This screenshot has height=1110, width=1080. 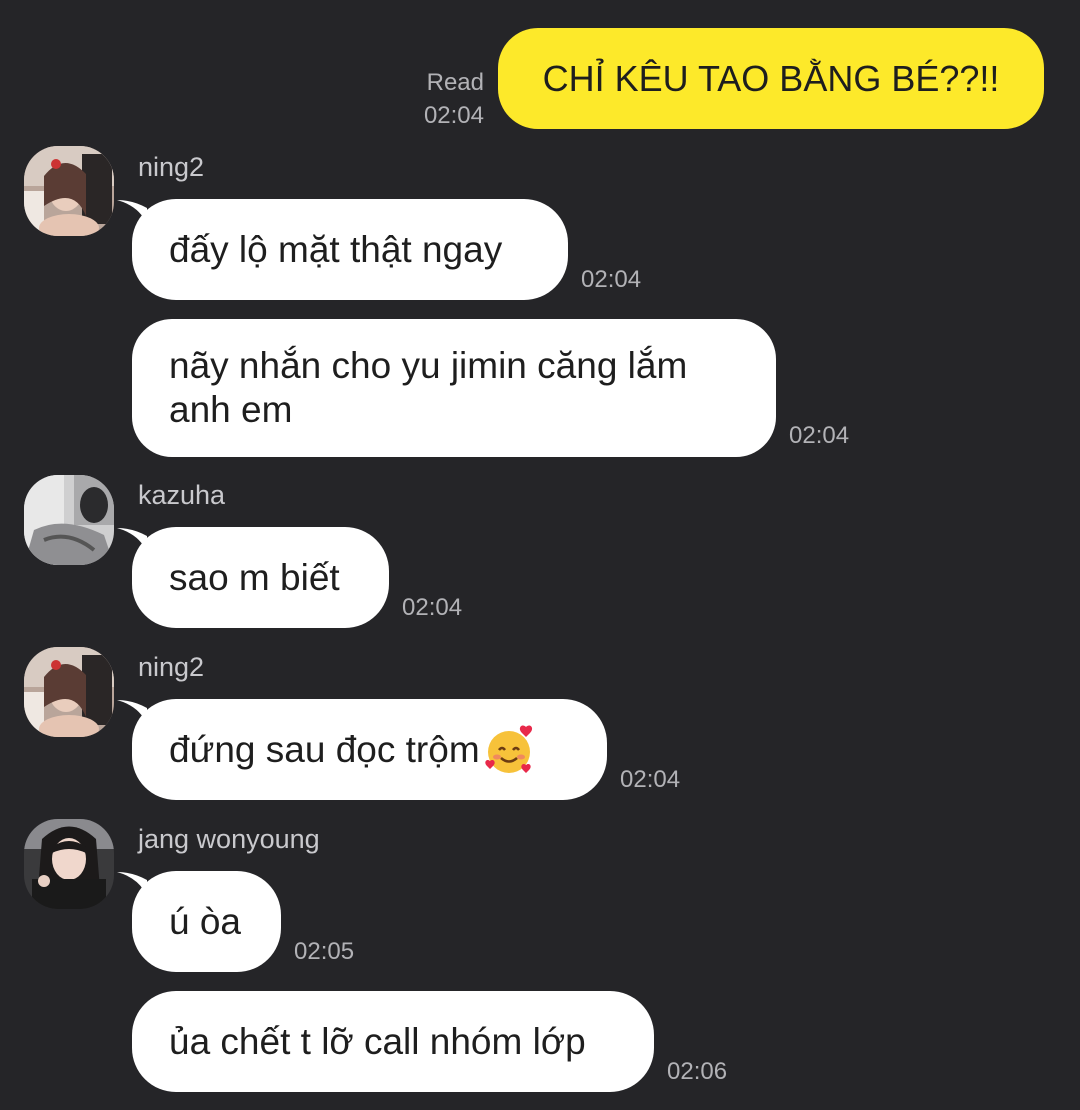 I want to click on message-text: CHỈ KÊU TAO BẰNG BÉ??!!, so click(x=771, y=78).